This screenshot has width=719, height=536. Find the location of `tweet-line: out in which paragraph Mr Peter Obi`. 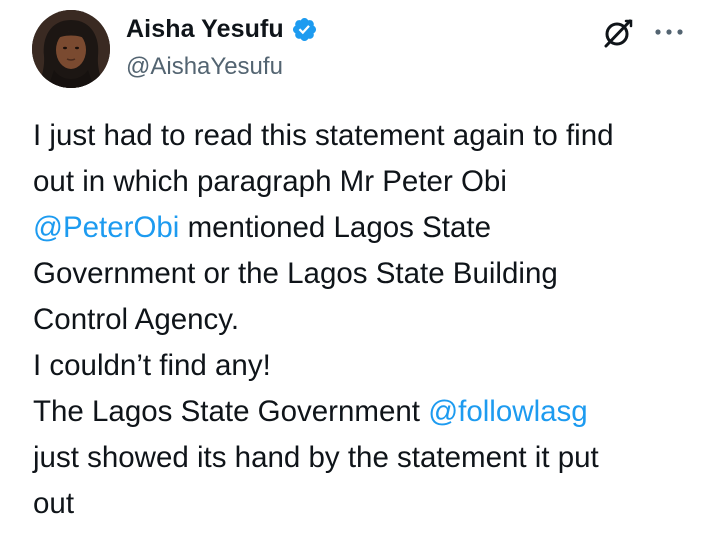

tweet-line: out in which paragraph Mr Peter Obi is located at coordinates (270, 181).